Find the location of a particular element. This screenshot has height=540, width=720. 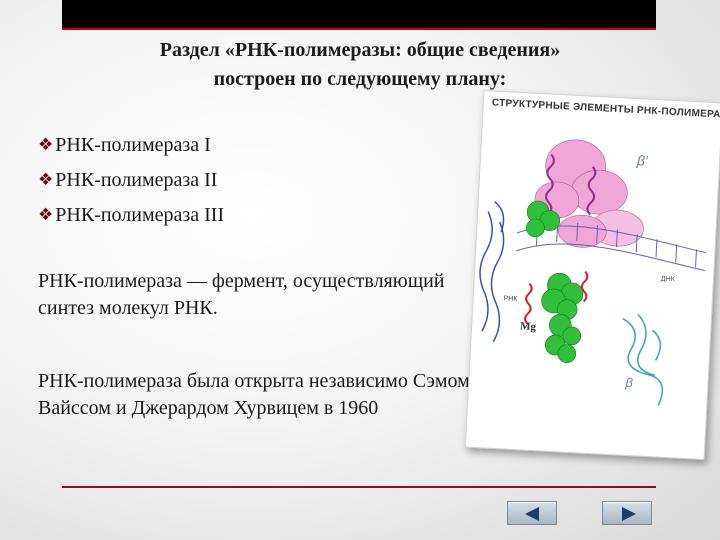

rnk-label: РНК is located at coordinates (510, 299).